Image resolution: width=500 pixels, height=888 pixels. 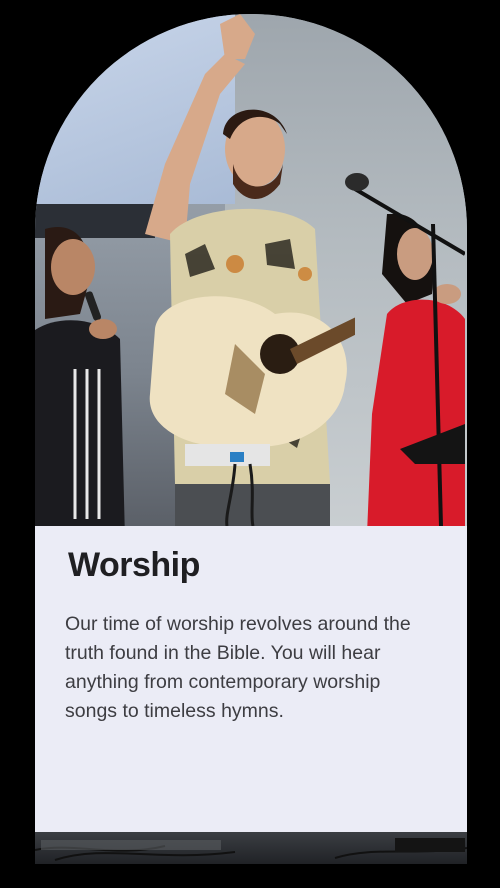 I want to click on stage-floor-strip, so click(x=251, y=848).